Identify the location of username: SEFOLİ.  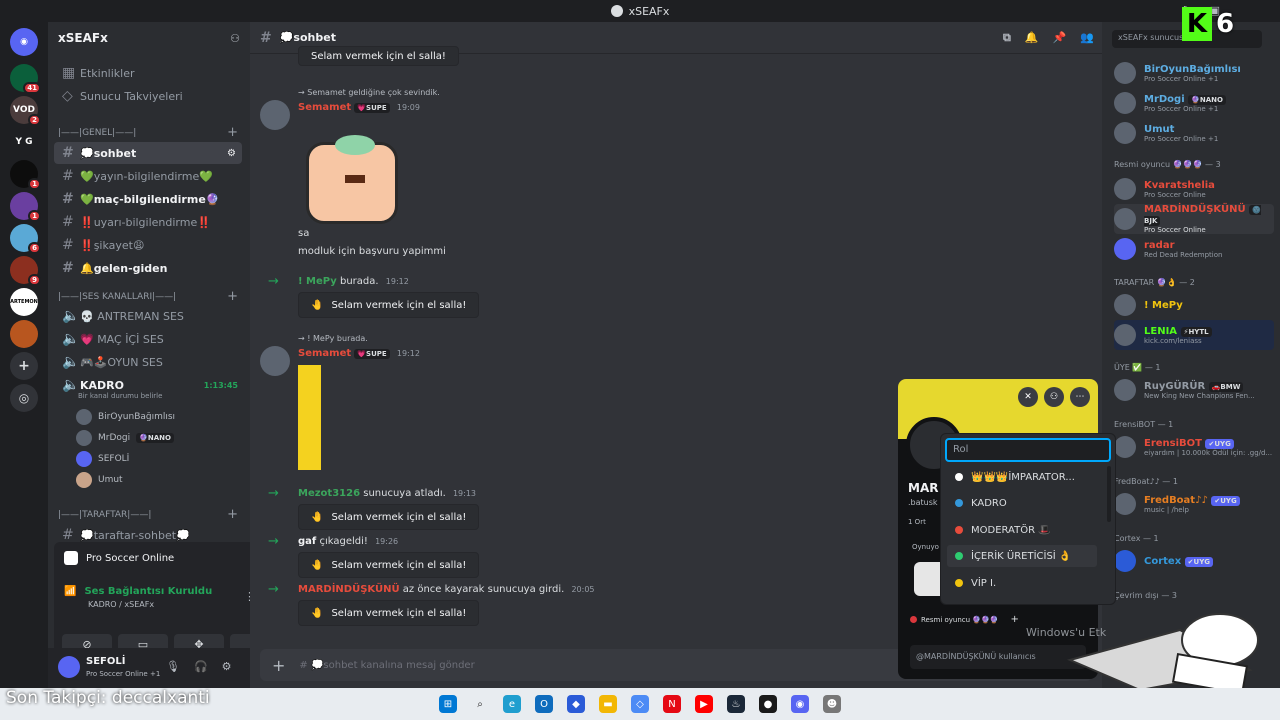
(105, 661).